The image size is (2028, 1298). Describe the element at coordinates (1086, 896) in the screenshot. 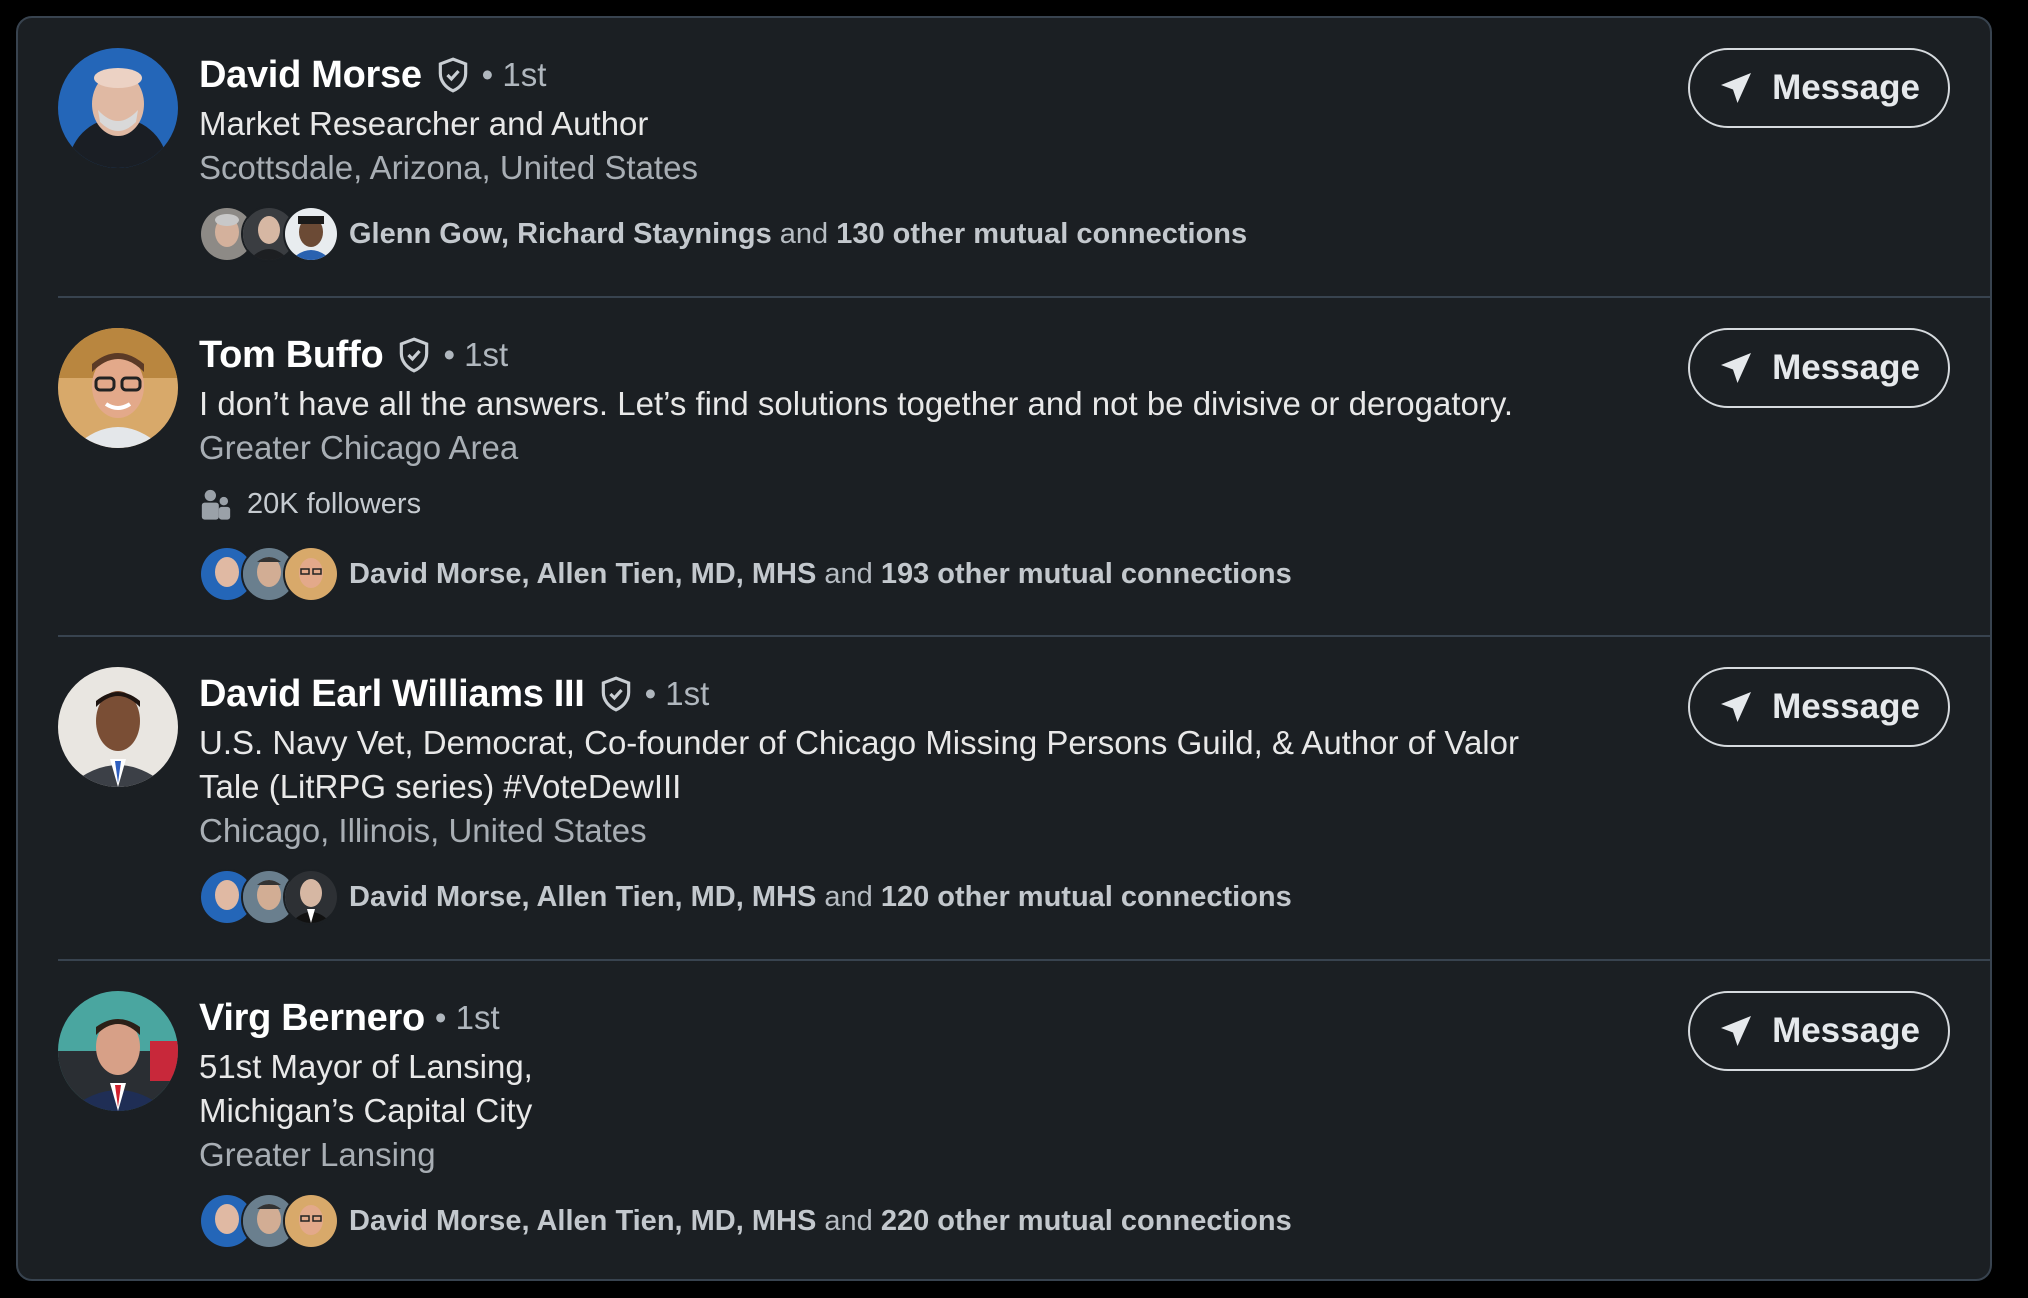

I see `mutual-others: 120 other mutual connections` at that location.